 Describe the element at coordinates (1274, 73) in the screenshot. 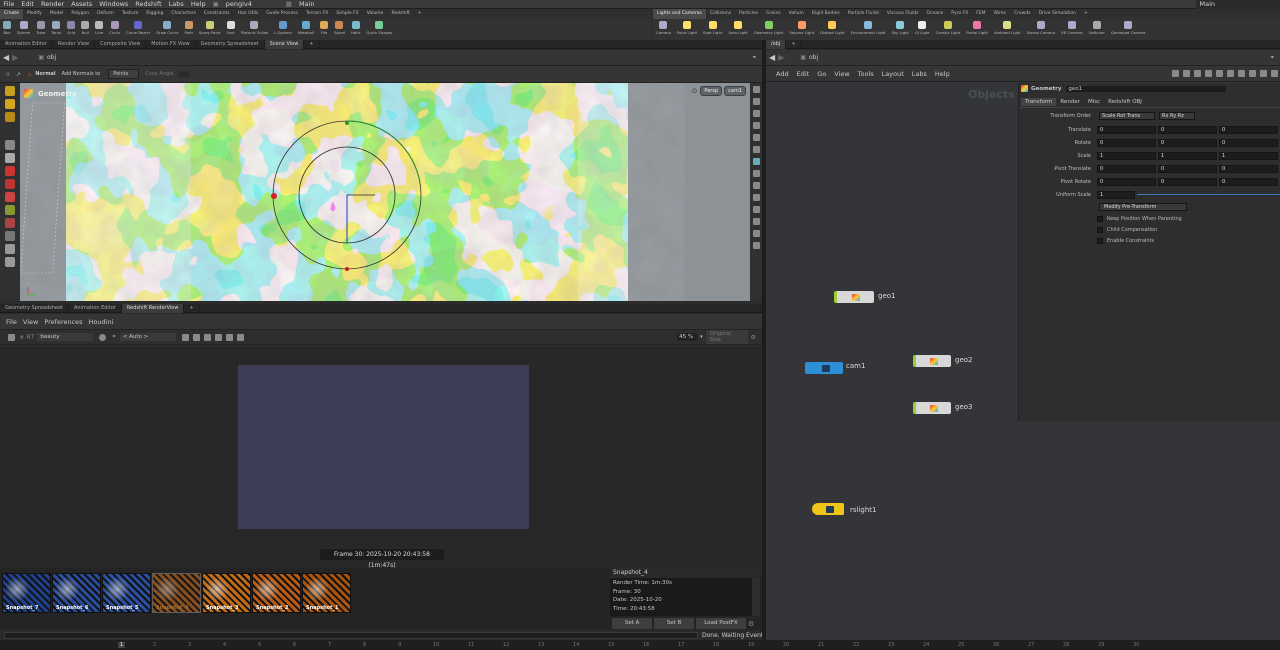

I see `tree-icon` at that location.